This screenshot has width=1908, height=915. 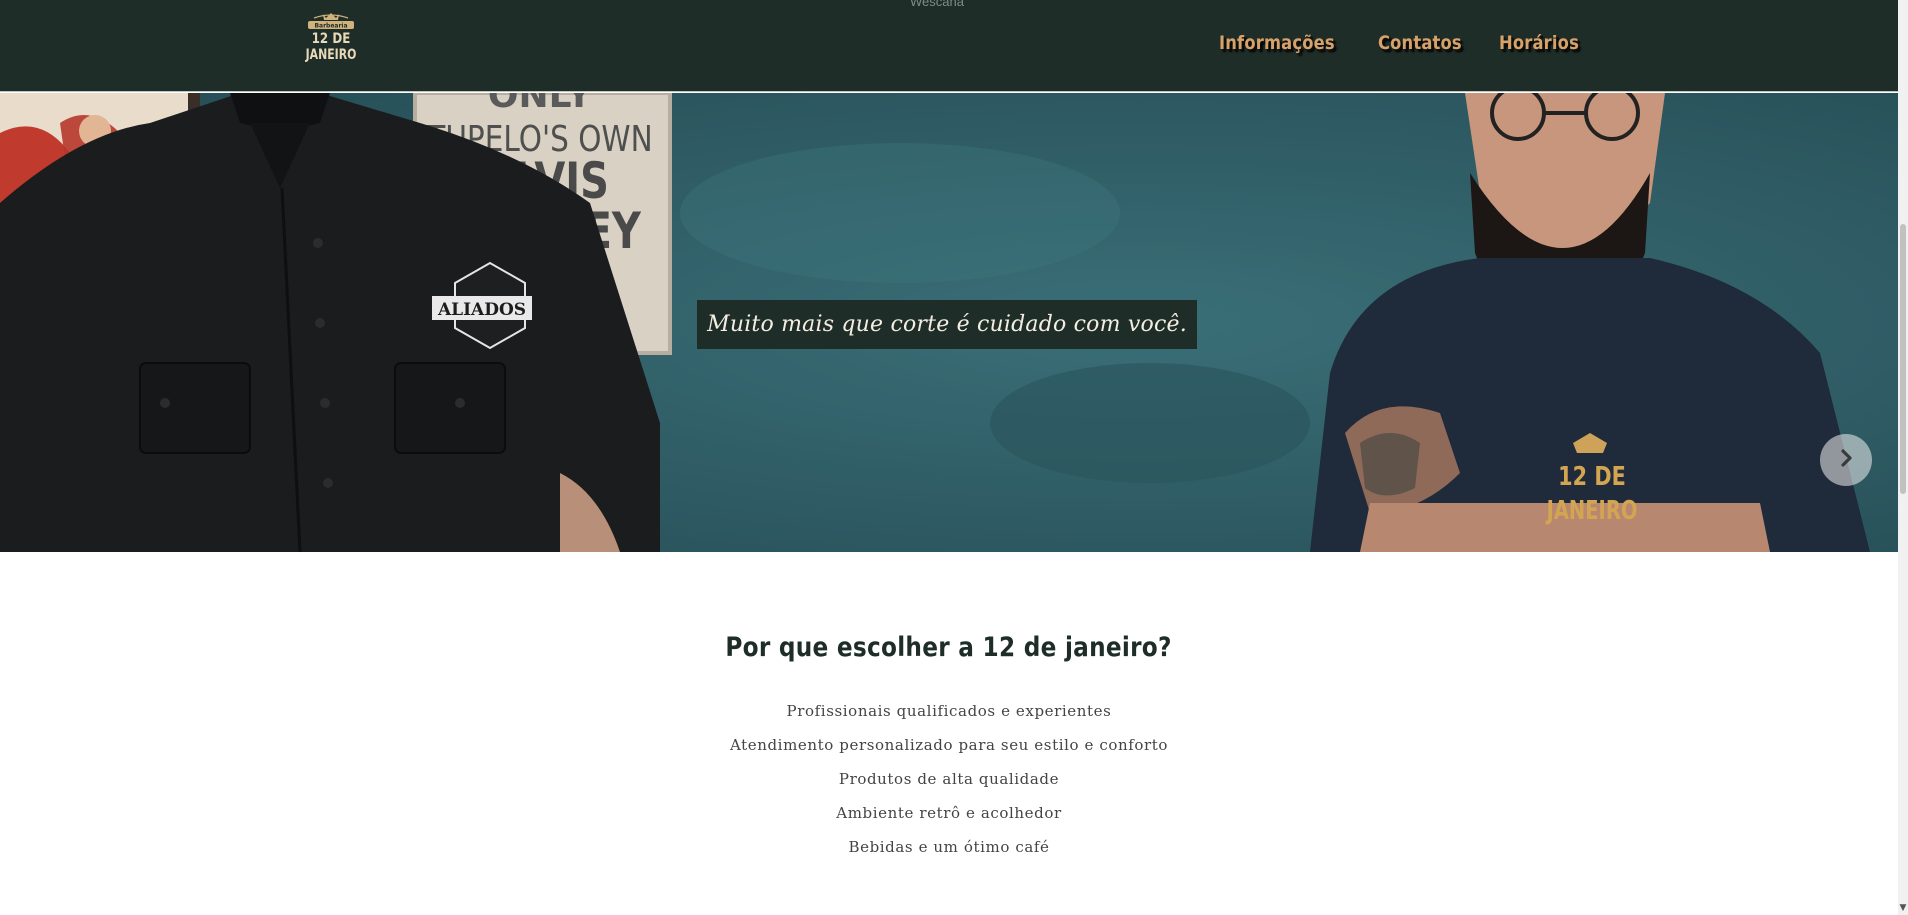 I want to click on hero-shirt-logo-line-2: JANEIRO, so click(x=1591, y=510).